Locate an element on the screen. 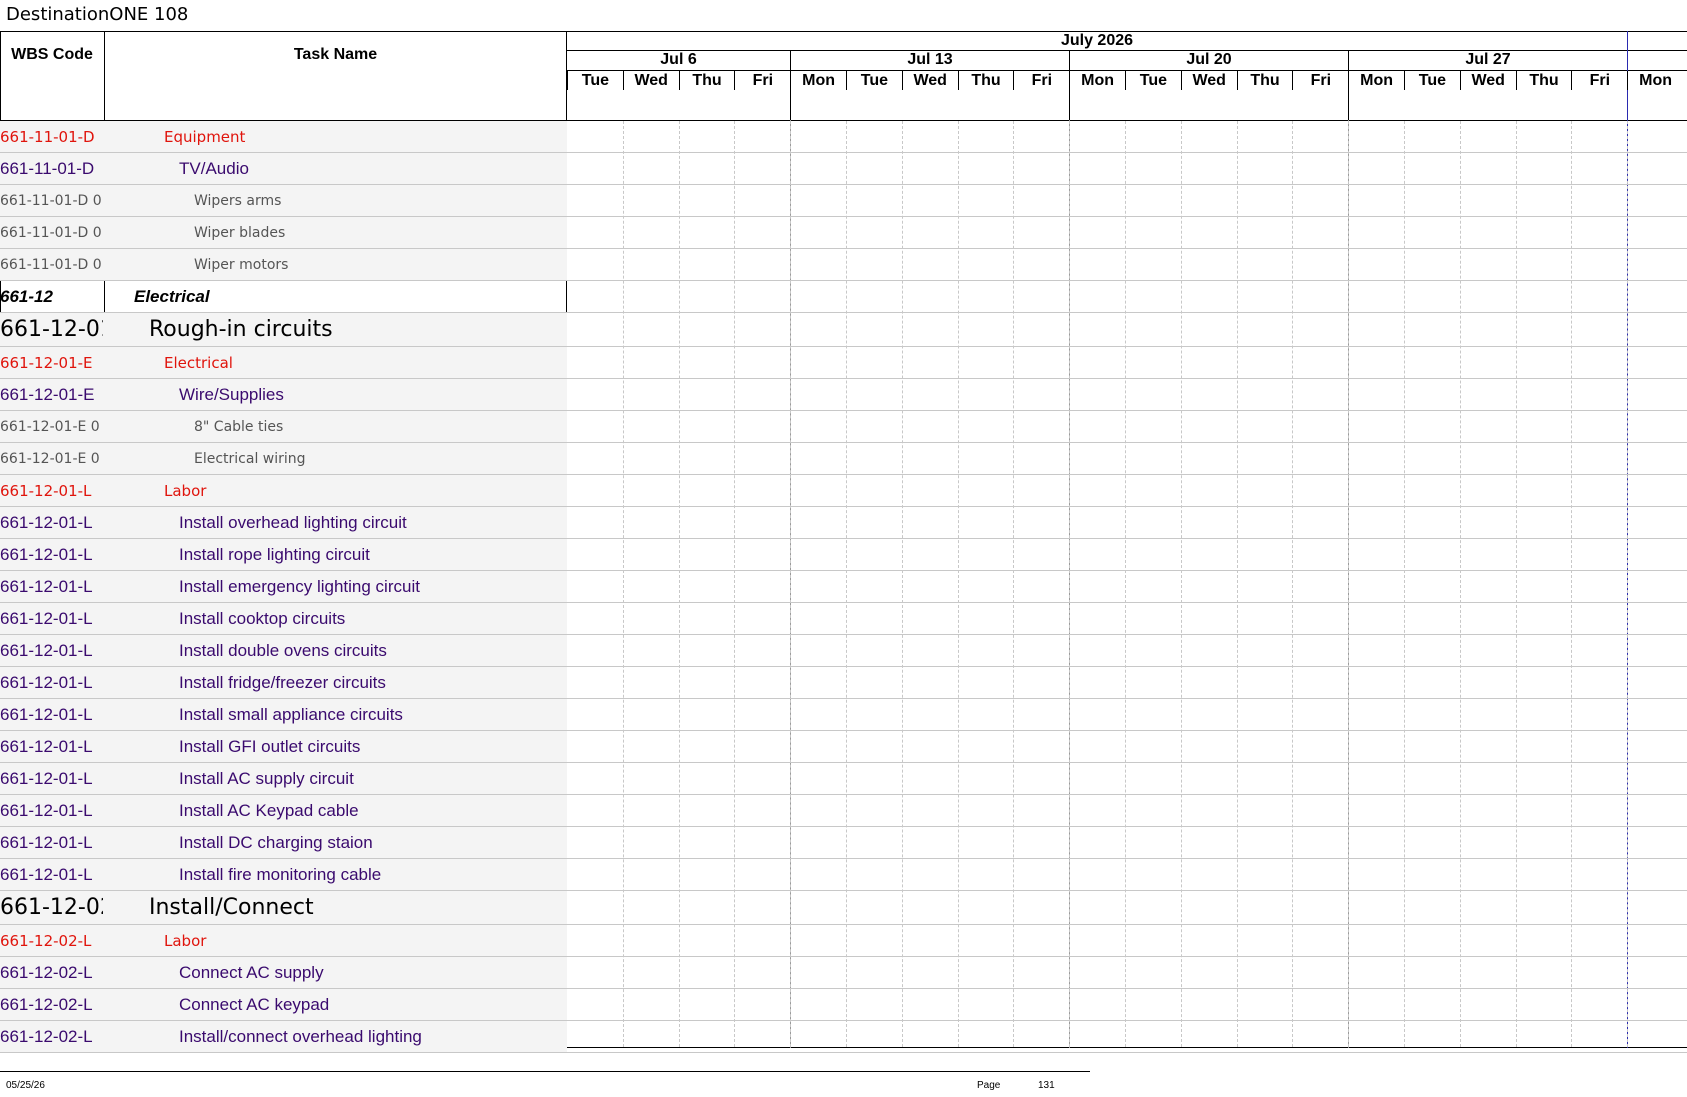  table-row: 661-12-01-L Install AC supply circuit is located at coordinates (283, 779).